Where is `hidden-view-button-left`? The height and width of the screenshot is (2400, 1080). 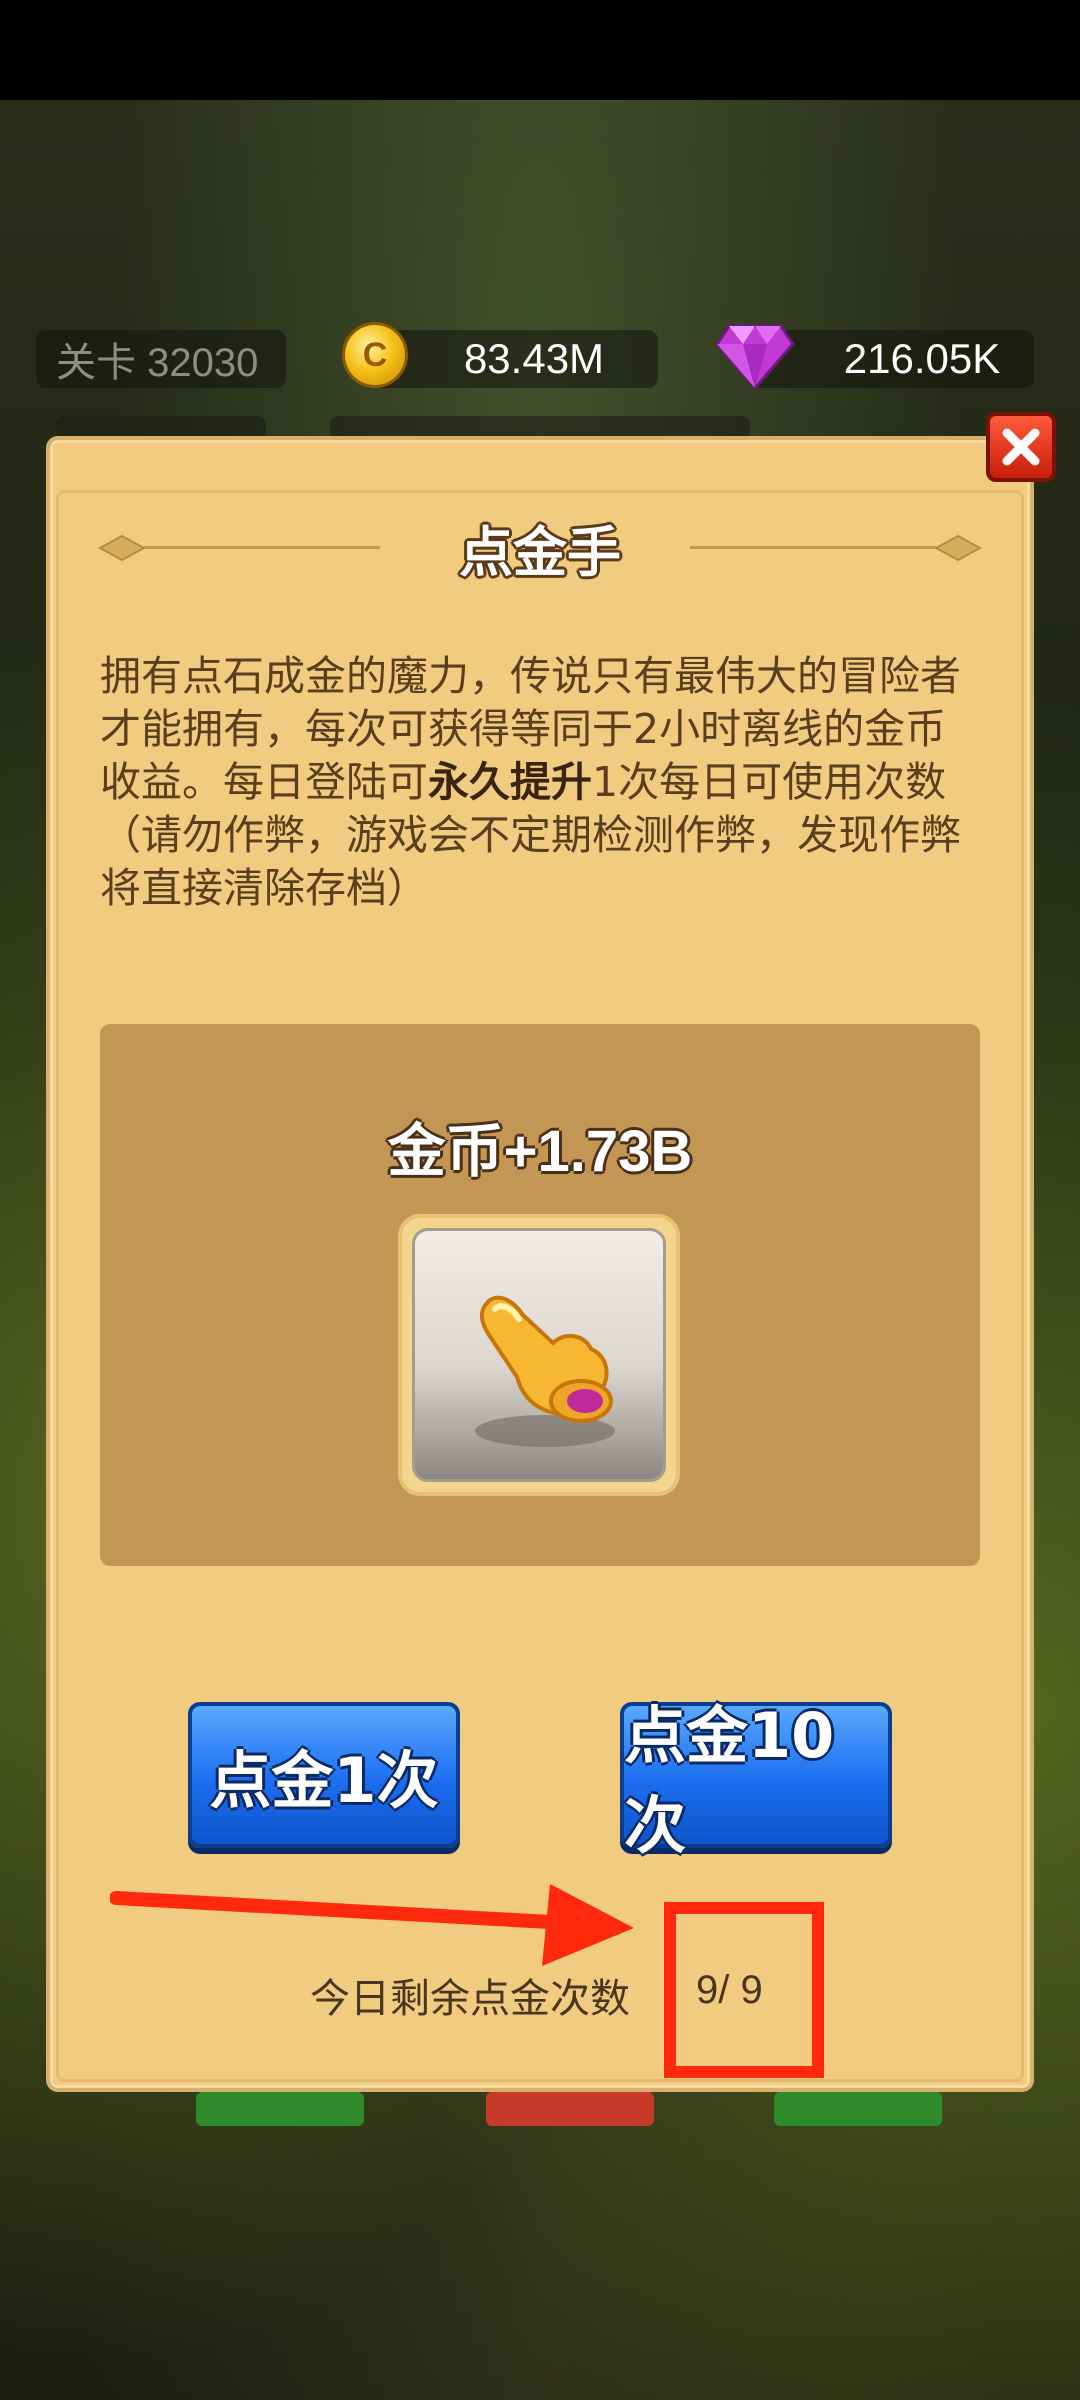 hidden-view-button-left is located at coordinates (280, 2109).